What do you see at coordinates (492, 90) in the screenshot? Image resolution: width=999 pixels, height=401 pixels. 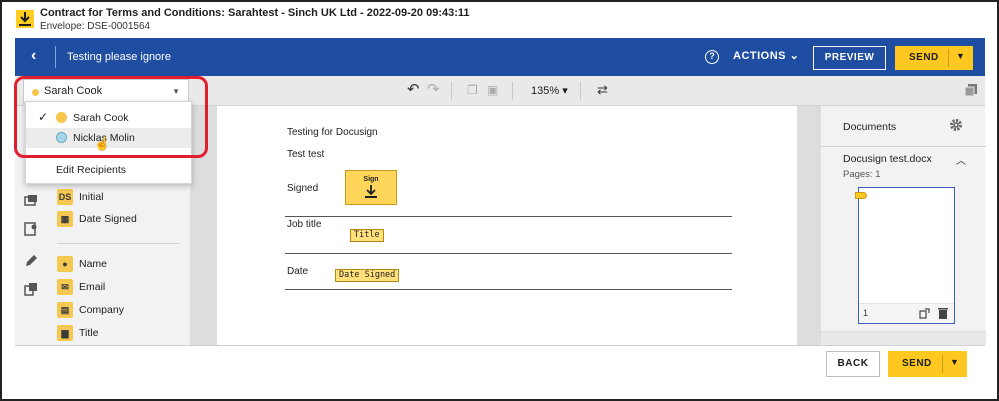 I see `paste-icon: ▣` at bounding box center [492, 90].